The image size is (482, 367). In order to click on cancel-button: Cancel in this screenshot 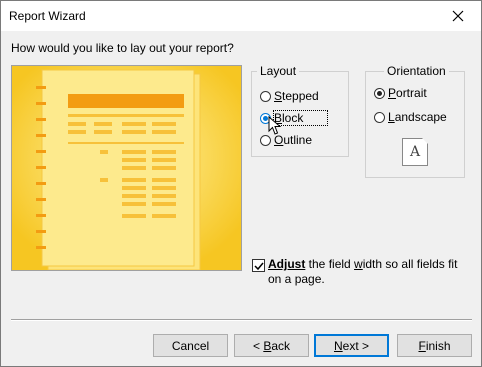, I will do `click(190, 345)`.